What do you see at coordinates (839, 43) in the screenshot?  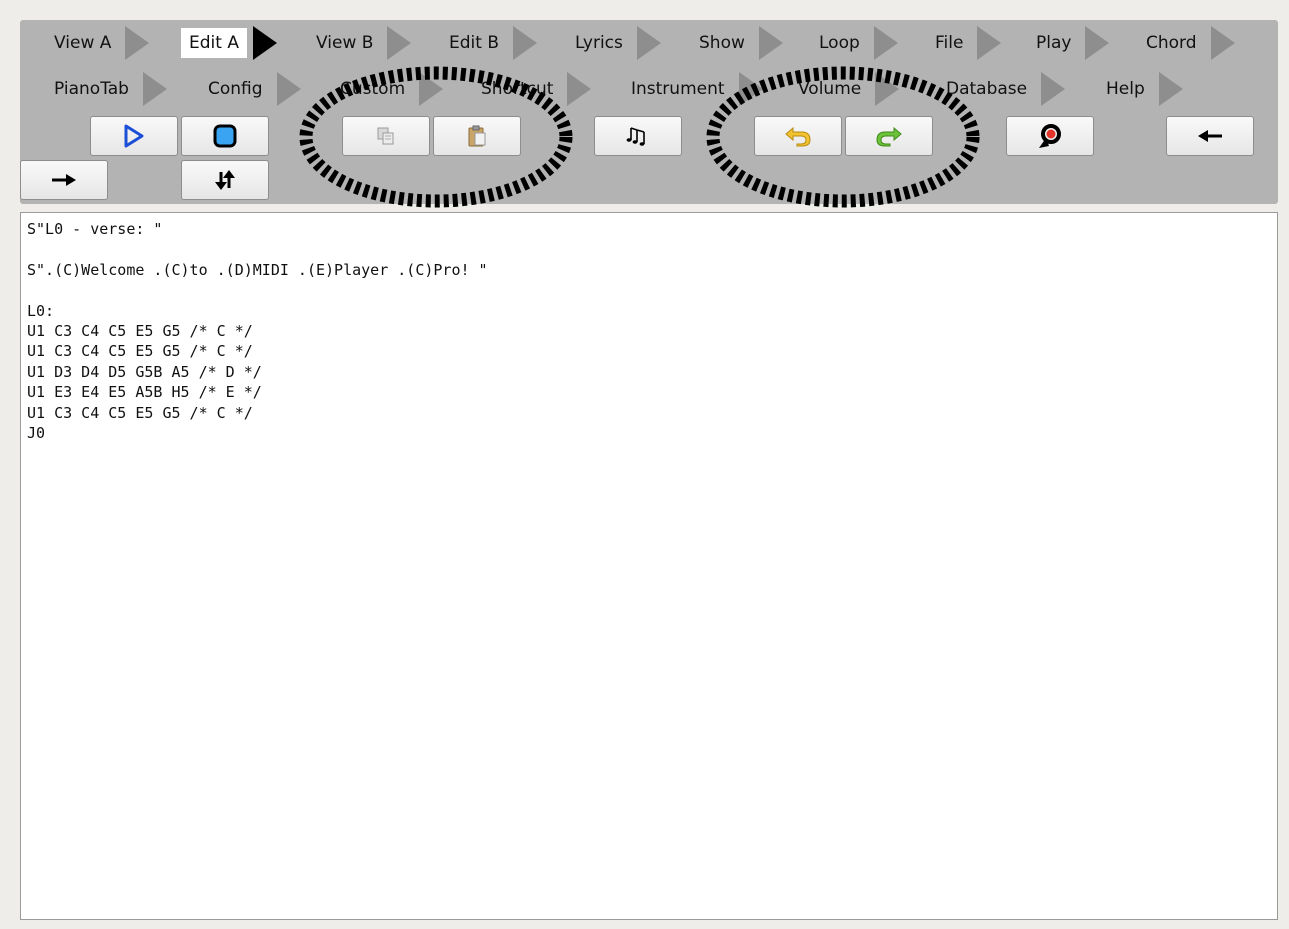 I see `tab-label: Loop` at bounding box center [839, 43].